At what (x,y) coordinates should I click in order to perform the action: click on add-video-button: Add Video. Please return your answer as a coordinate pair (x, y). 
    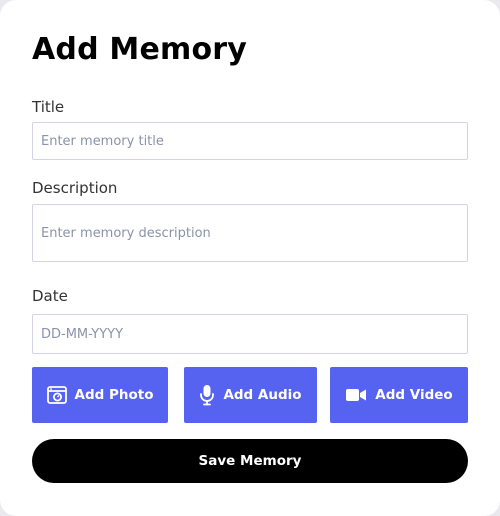
    Looking at the image, I should click on (399, 395).